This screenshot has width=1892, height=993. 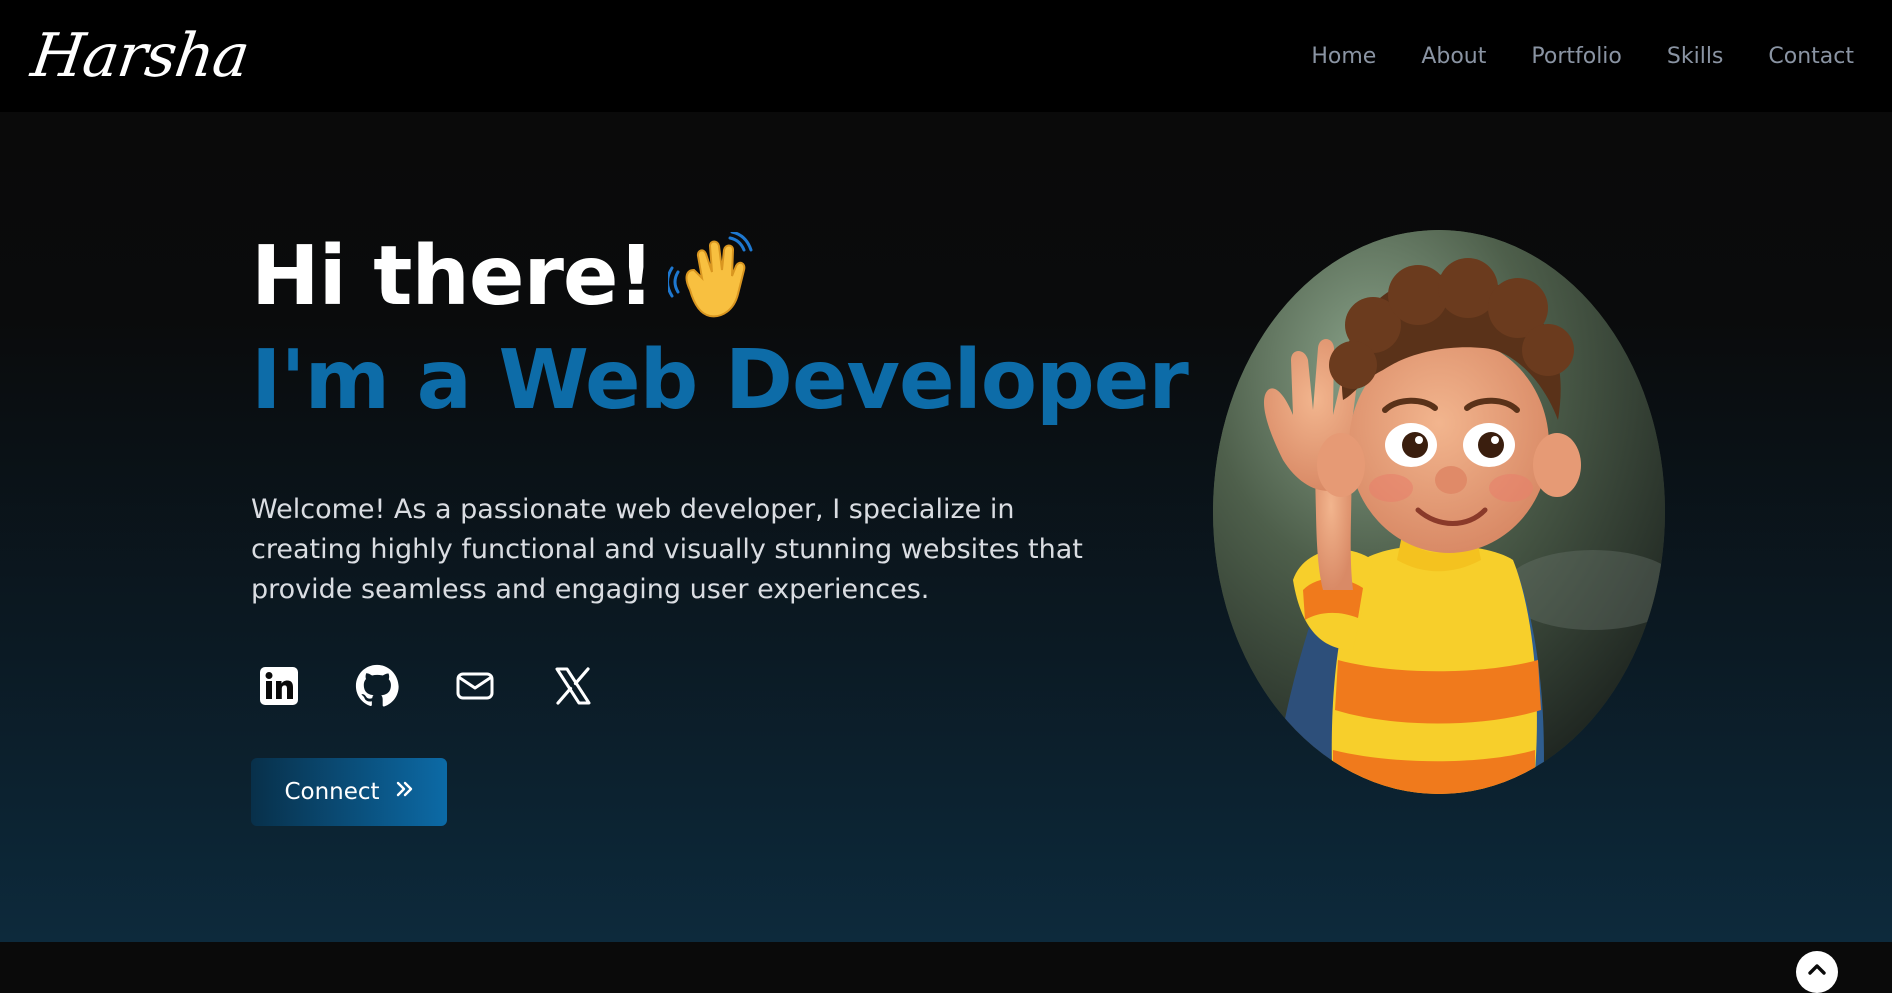 I want to click on nav-link-portfolio: Portfolio, so click(x=1576, y=56).